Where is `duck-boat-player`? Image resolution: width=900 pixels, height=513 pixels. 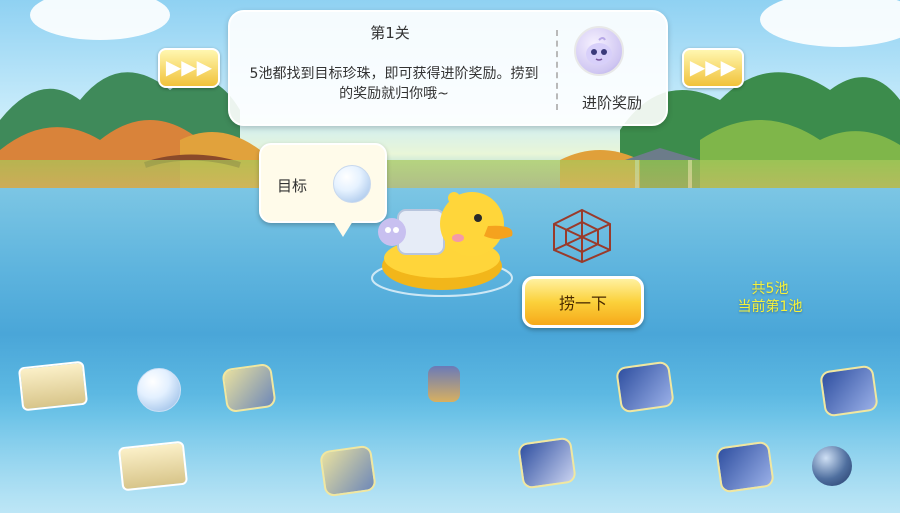 duck-boat-player is located at coordinates (442, 244).